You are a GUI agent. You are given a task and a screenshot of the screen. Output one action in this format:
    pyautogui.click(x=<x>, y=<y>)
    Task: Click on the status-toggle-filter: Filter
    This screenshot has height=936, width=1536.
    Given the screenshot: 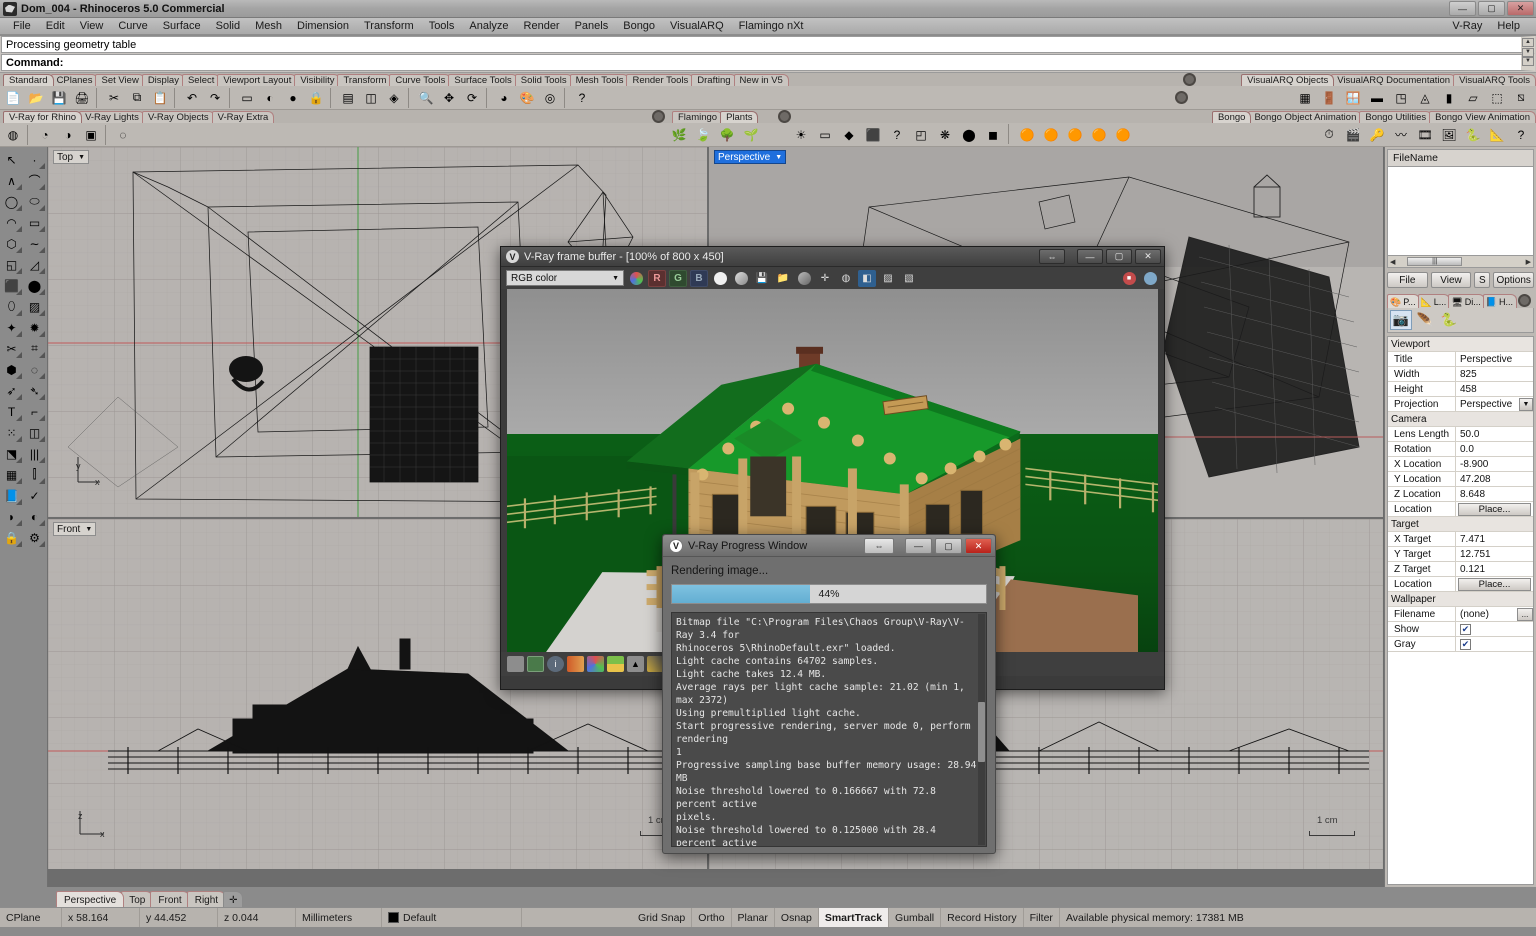 What is the action you would take?
    pyautogui.click(x=1042, y=917)
    